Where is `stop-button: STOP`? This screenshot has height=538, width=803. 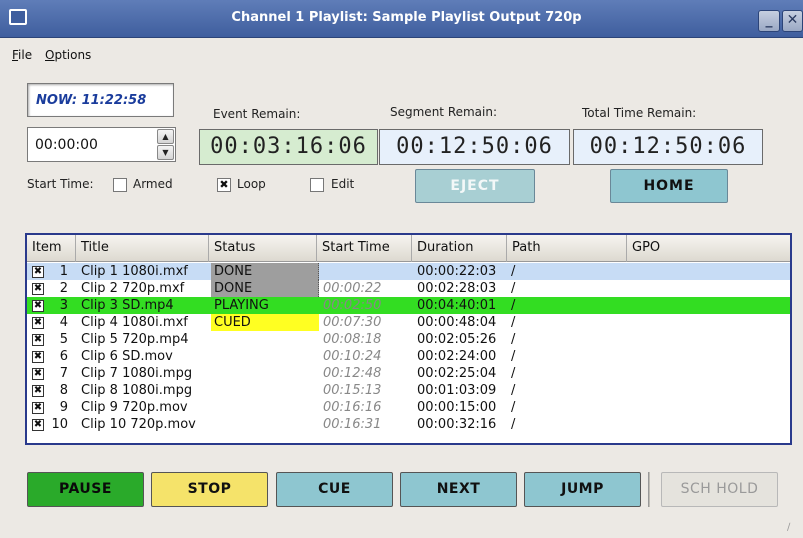 stop-button: STOP is located at coordinates (209, 489).